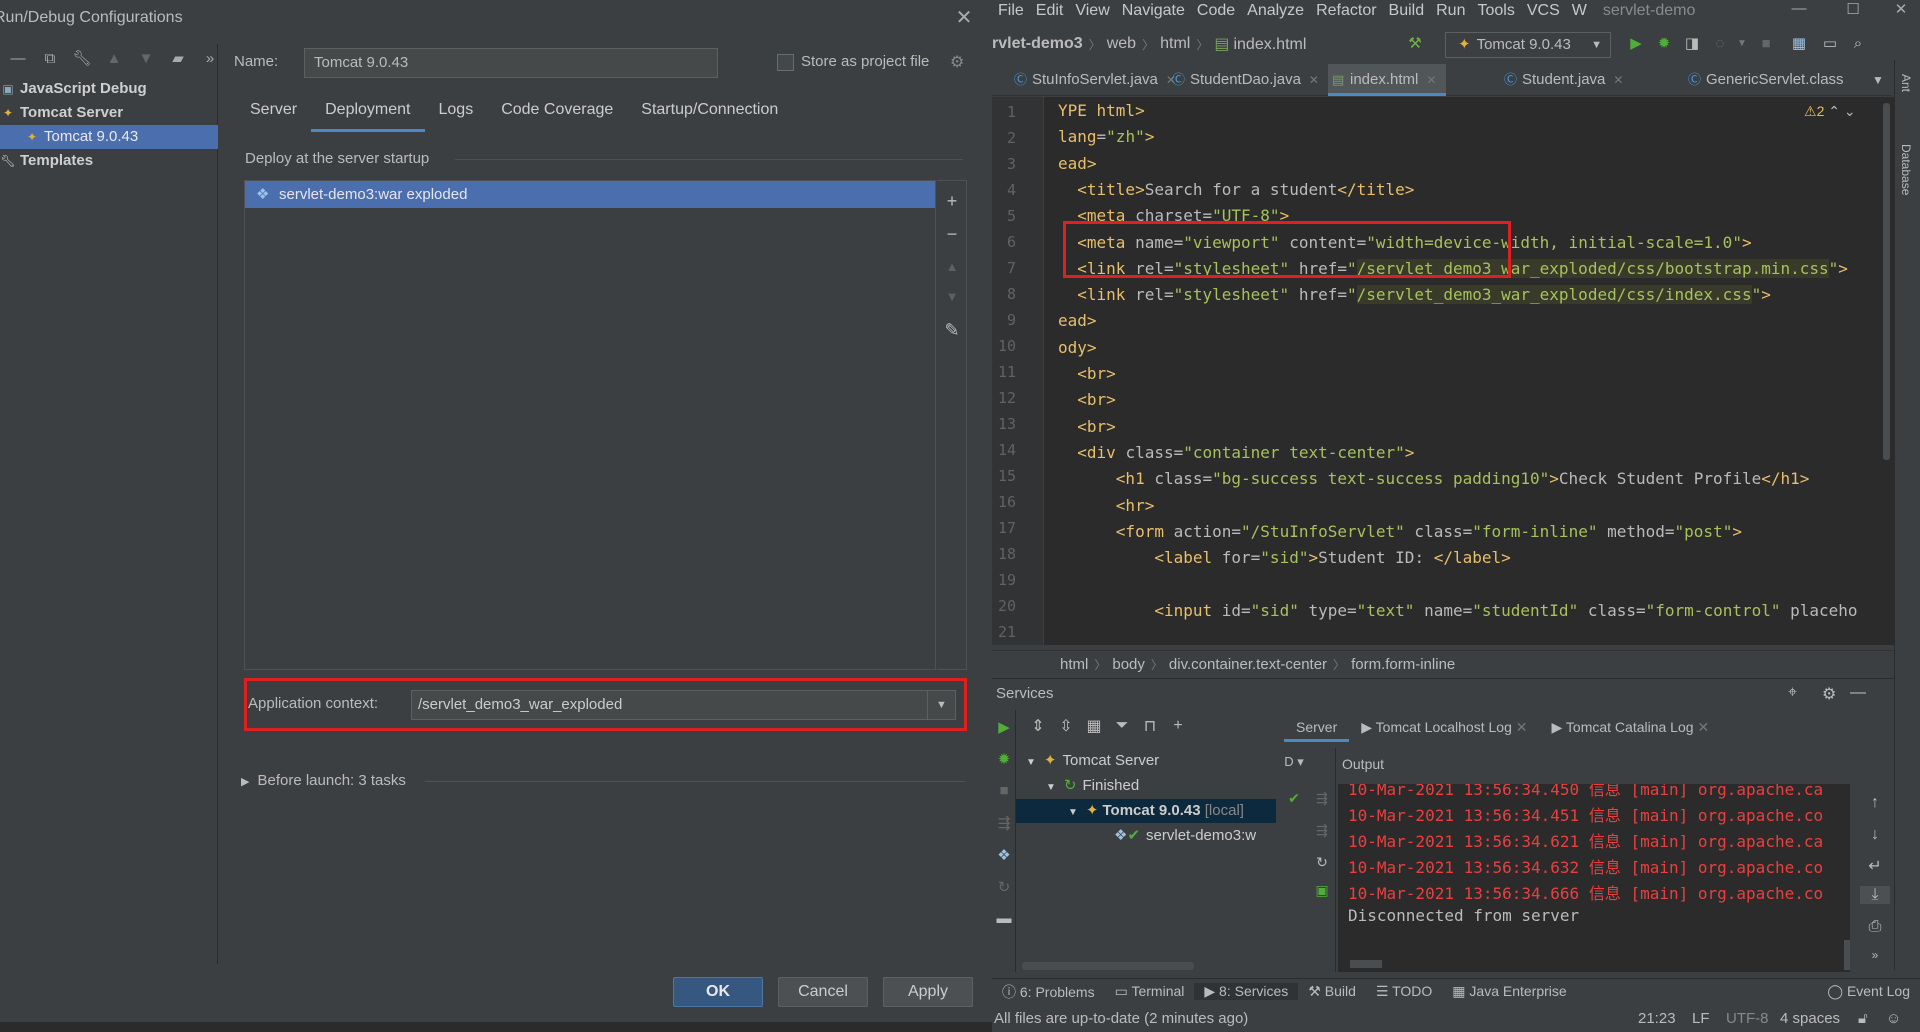  What do you see at coordinates (1528, 45) in the screenshot?
I see `run-config-dropdown: ✦ Tomcat 9.0.43 ▼` at bounding box center [1528, 45].